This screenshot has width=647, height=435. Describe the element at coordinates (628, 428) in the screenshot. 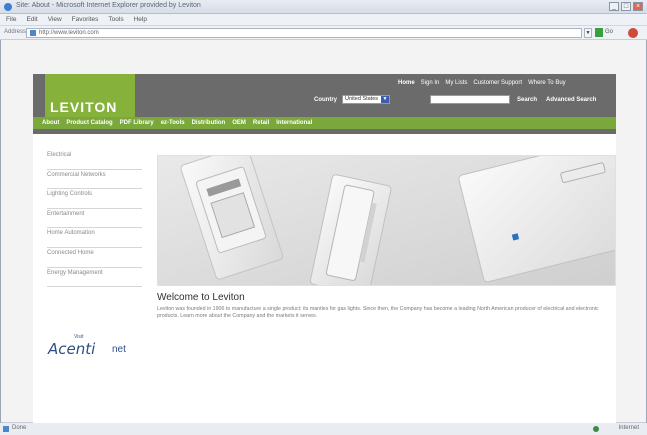

I see `zone-text: Internet` at that location.